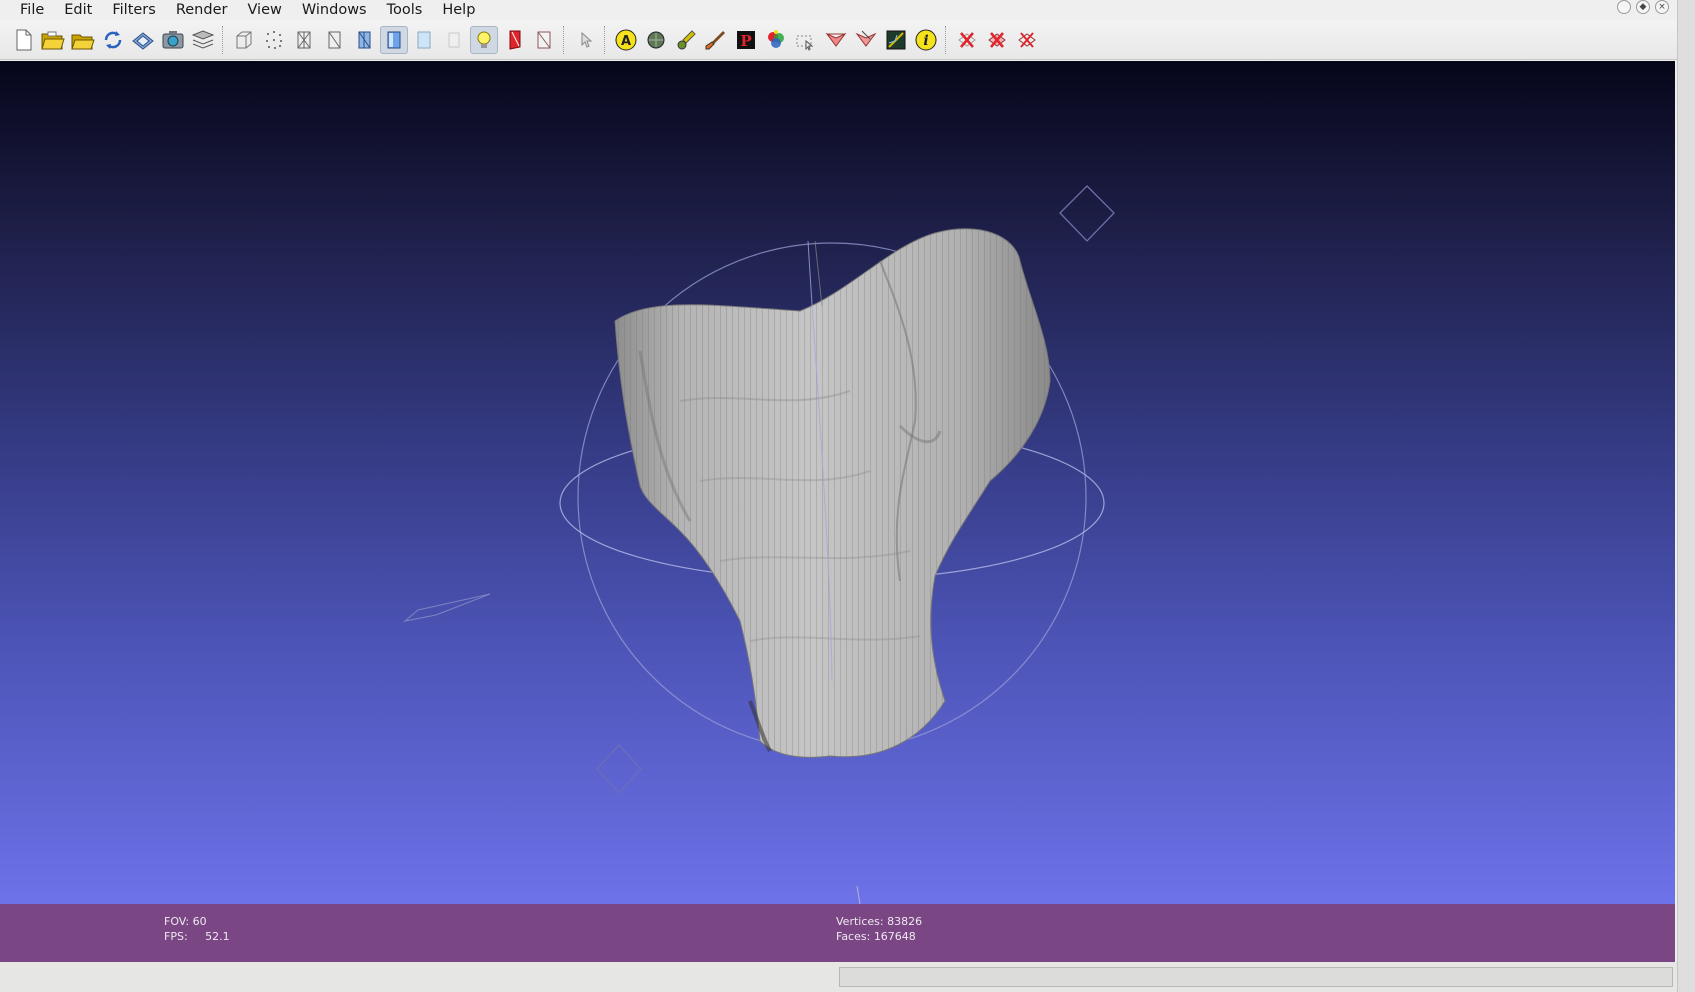  Describe the element at coordinates (585, 40) in the screenshot. I see `select-icon` at that location.